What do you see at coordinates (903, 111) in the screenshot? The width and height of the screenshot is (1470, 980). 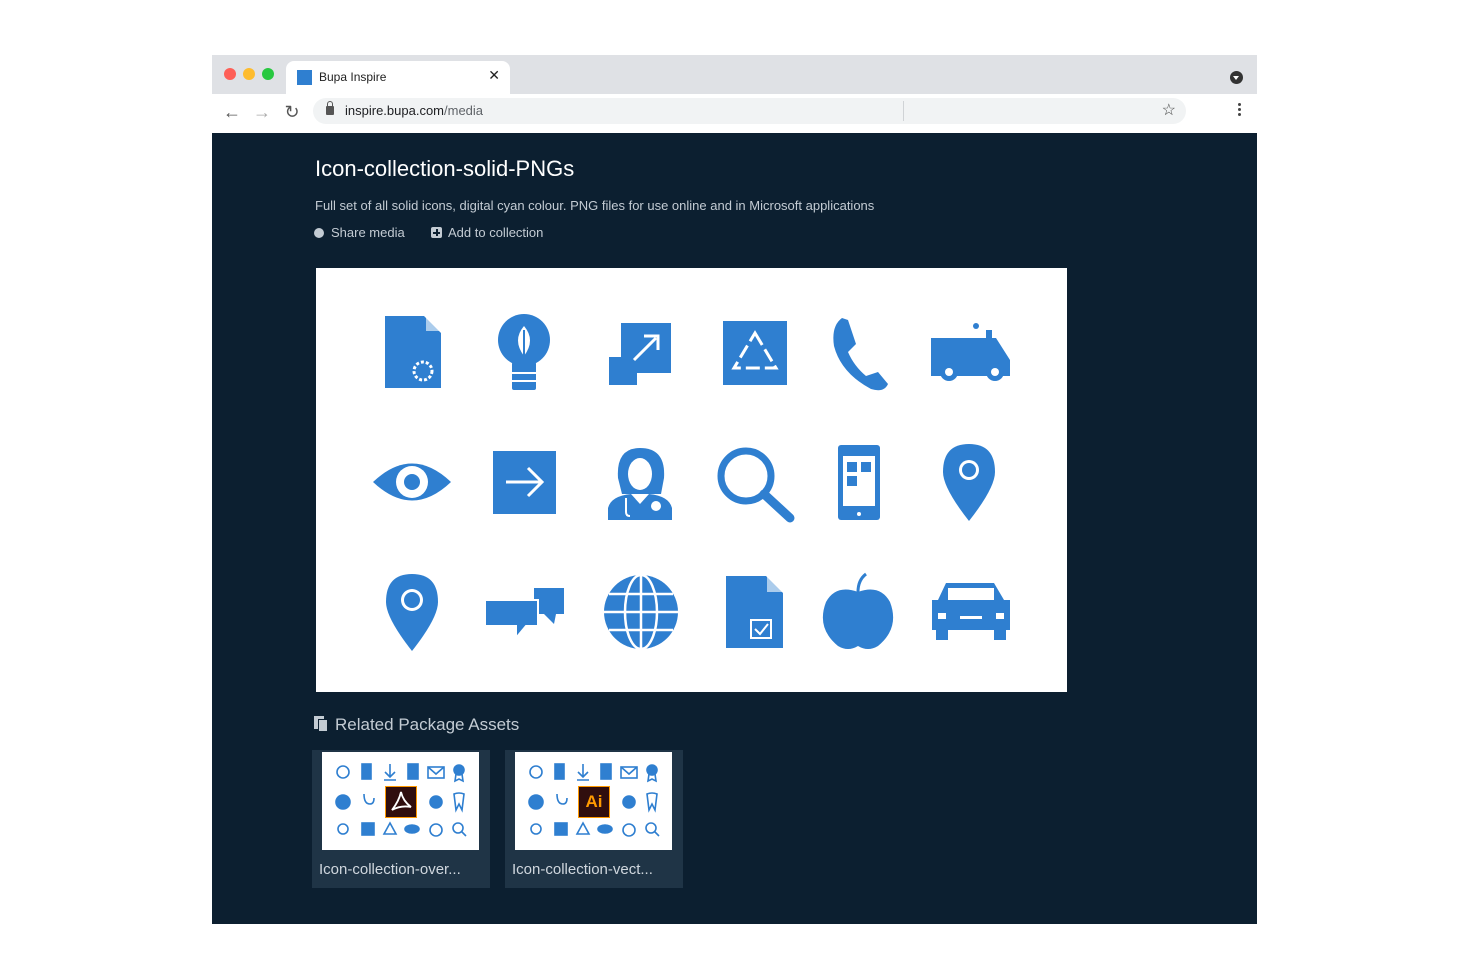 I see `omnibox-divider` at bounding box center [903, 111].